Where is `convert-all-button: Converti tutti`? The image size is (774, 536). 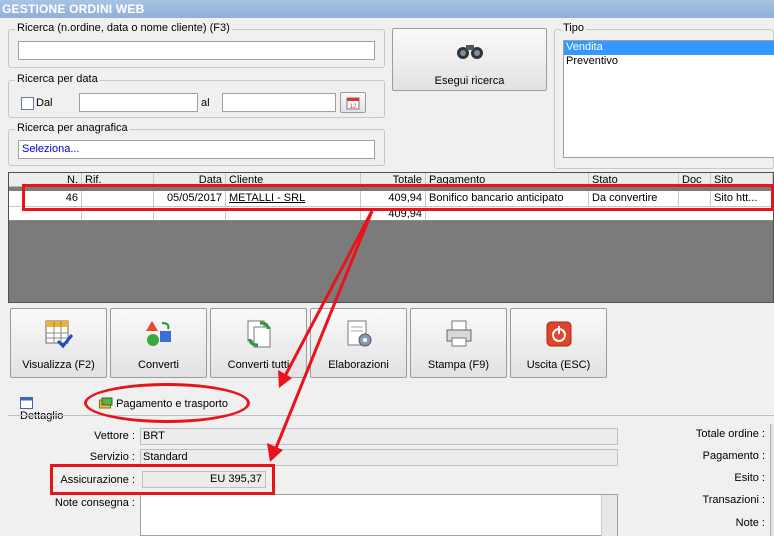 convert-all-button: Converti tutti is located at coordinates (258, 343).